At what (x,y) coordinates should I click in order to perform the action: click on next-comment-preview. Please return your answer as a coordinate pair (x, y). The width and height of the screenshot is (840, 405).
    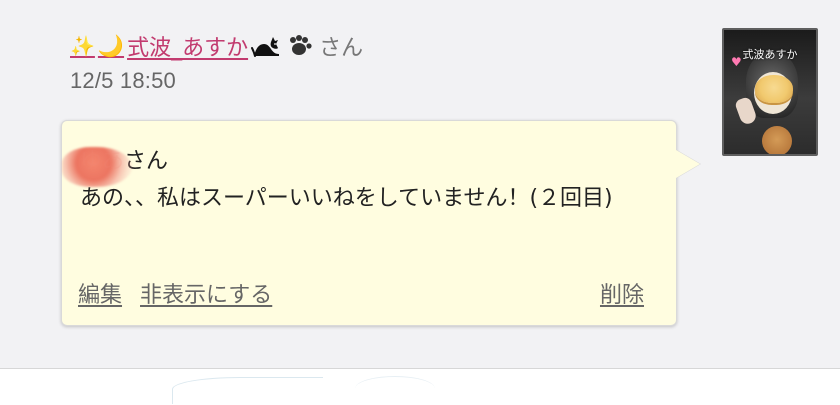
    Looking at the image, I should click on (420, 386).